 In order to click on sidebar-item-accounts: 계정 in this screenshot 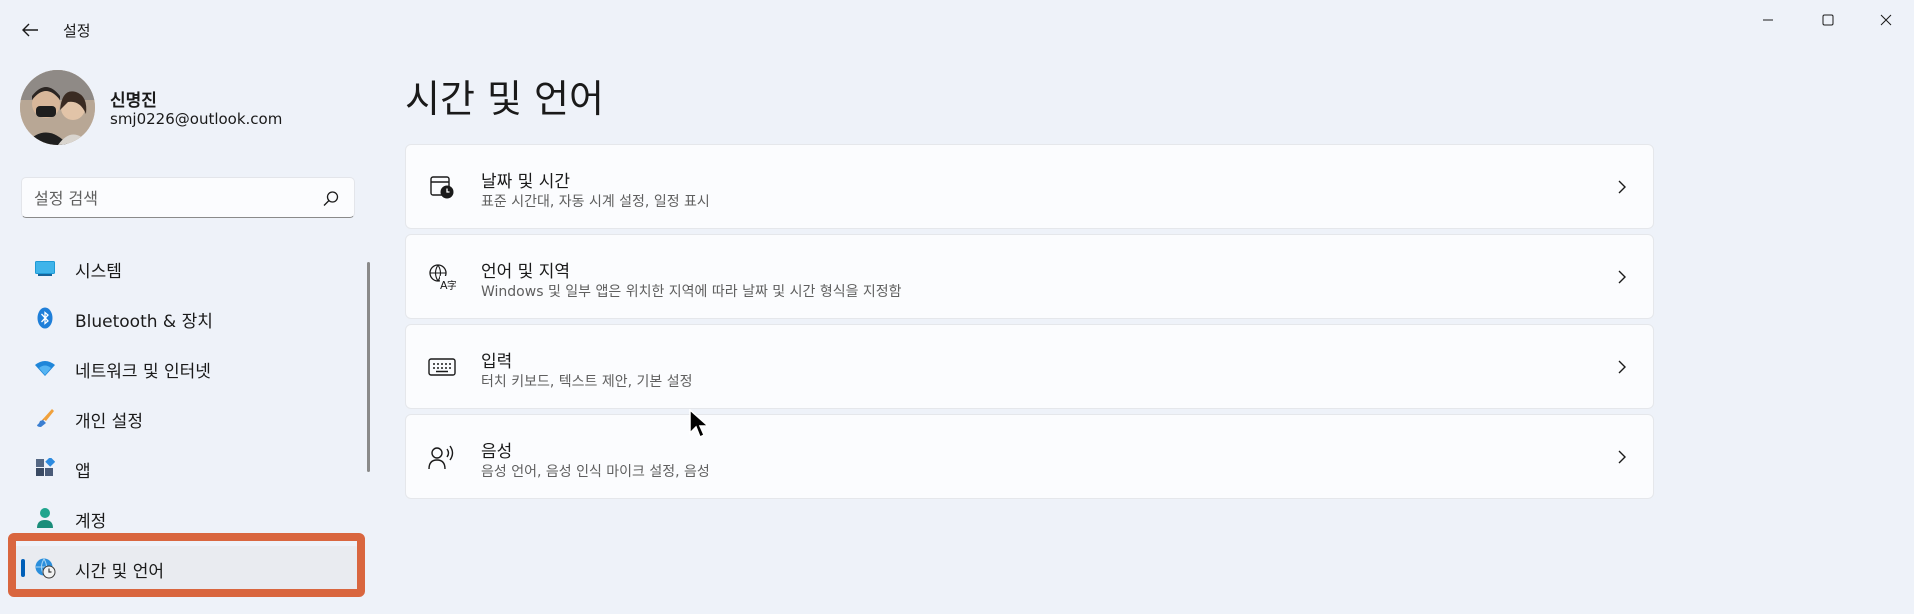, I will do `click(185, 518)`.